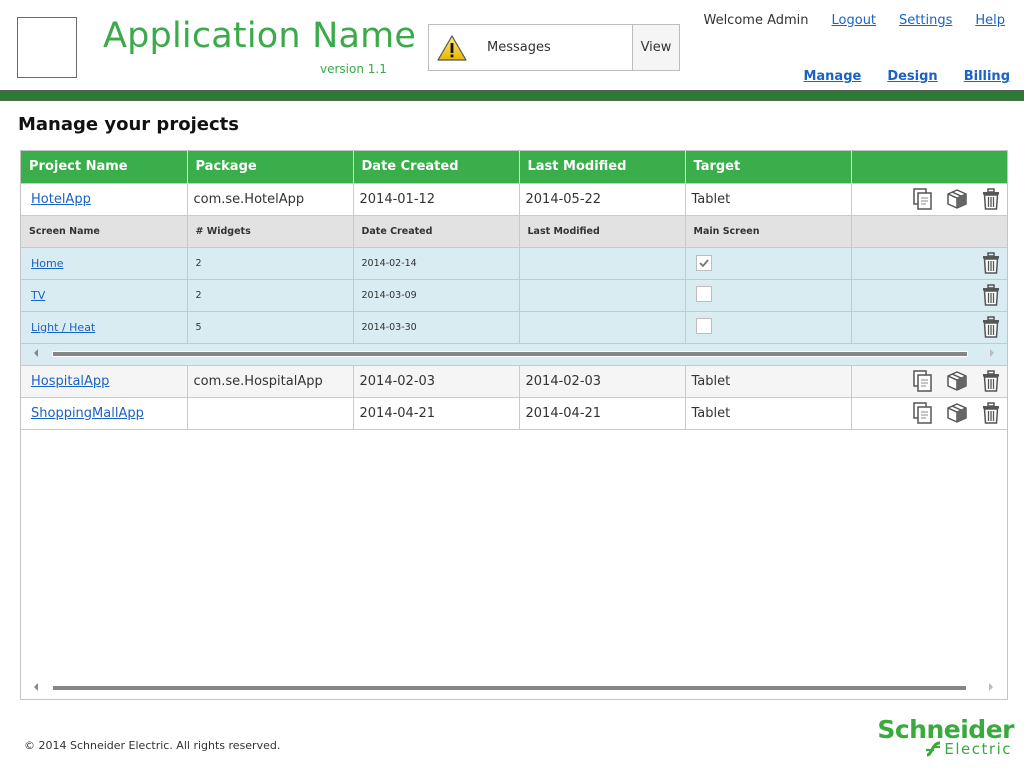 The height and width of the screenshot is (768, 1024). I want to click on project-link: HotelApp, so click(61, 199).